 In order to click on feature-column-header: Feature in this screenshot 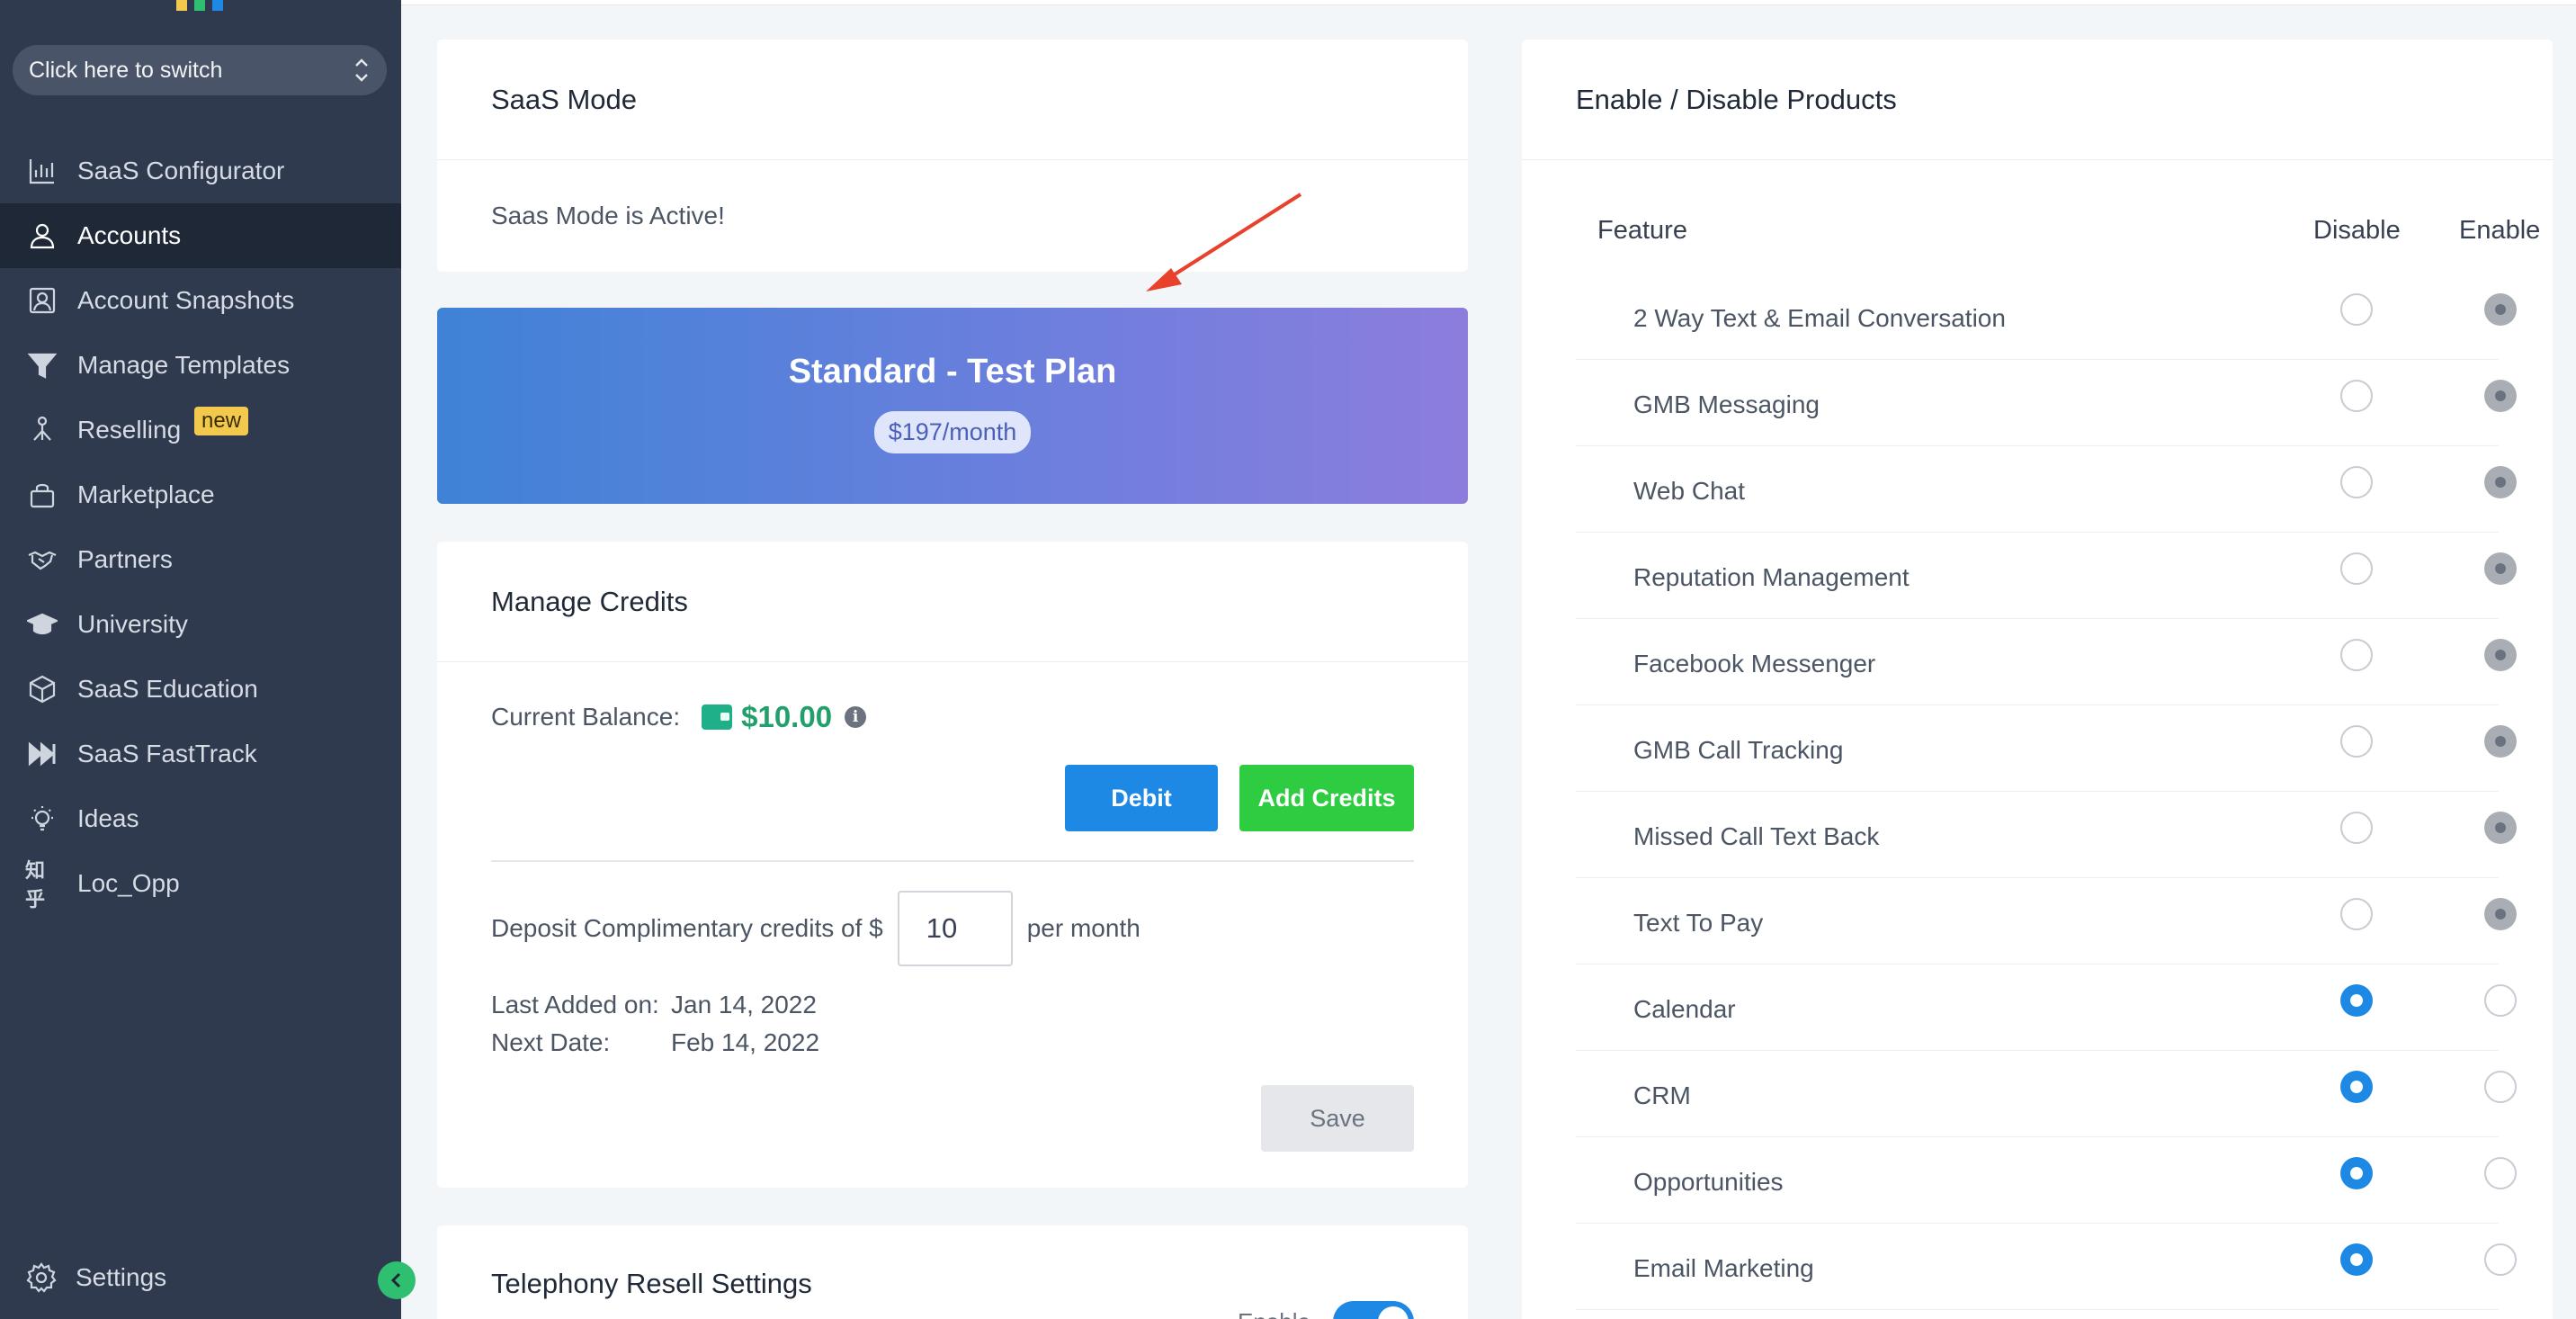, I will do `click(1642, 230)`.